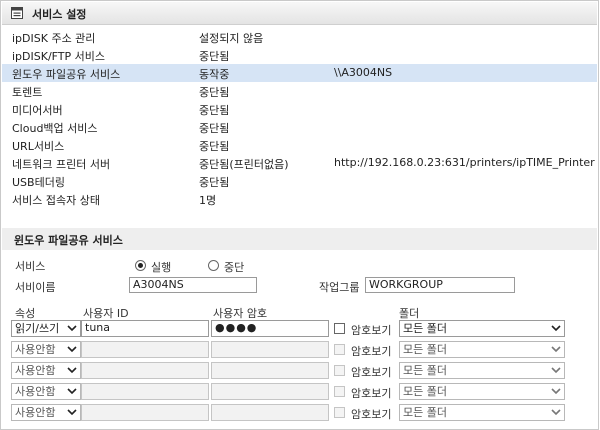 The image size is (600, 430). What do you see at coordinates (56, 200) in the screenshot?
I see `service-name: 서비스 접속자 상태` at bounding box center [56, 200].